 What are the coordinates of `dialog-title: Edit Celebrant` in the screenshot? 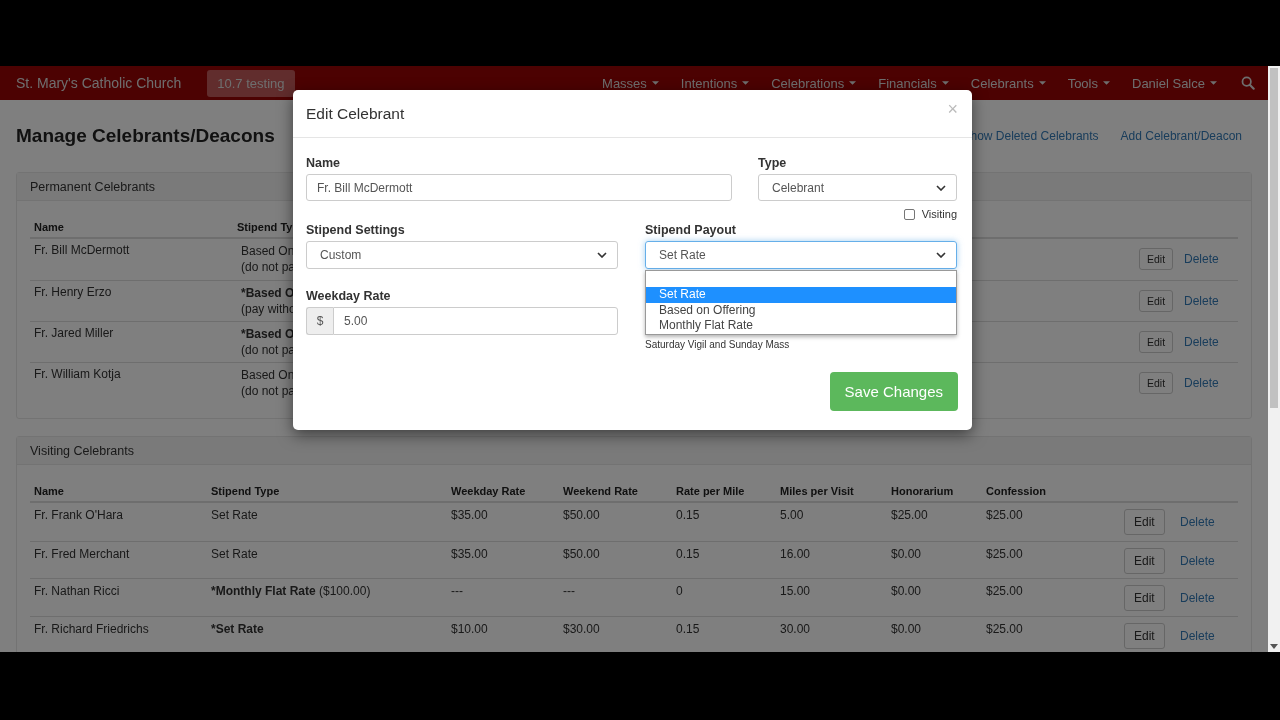 It's located at (355, 113).